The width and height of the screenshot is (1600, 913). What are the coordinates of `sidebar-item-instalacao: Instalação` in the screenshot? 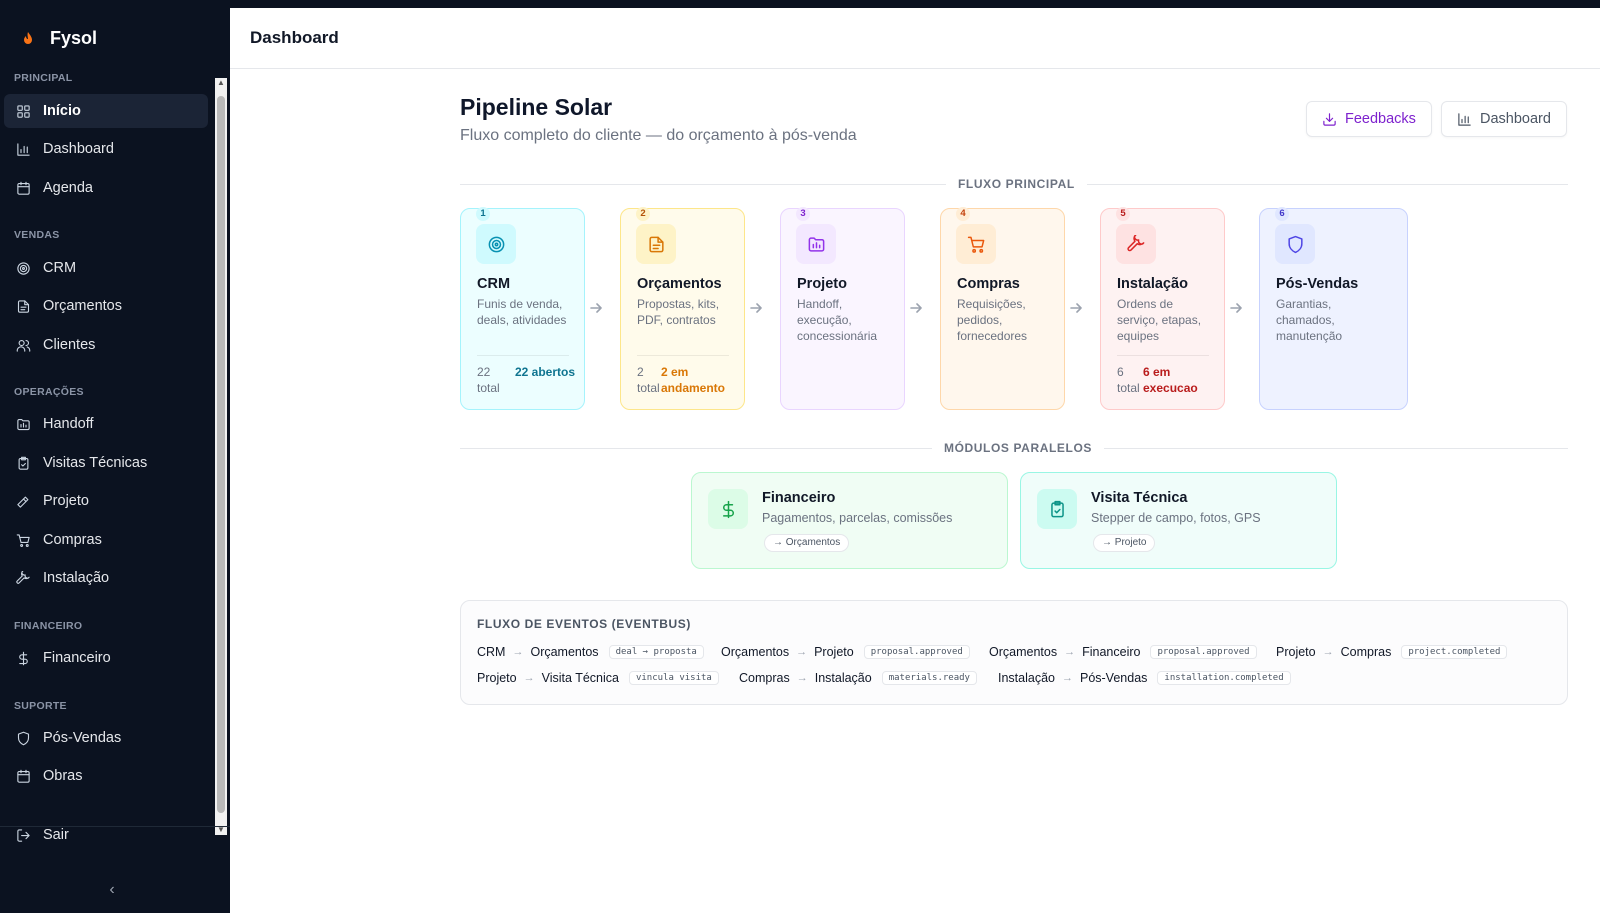 It's located at (106, 578).